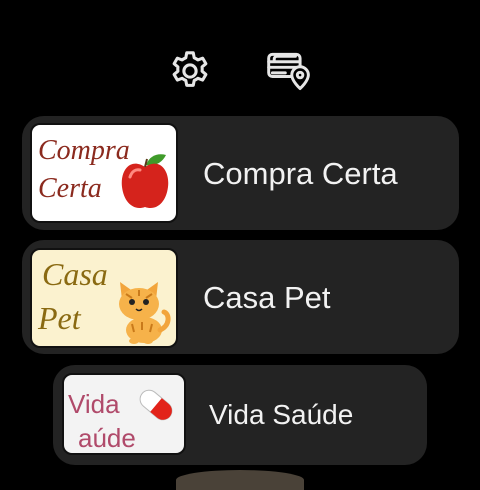  I want to click on gear-icon, so click(190, 71).